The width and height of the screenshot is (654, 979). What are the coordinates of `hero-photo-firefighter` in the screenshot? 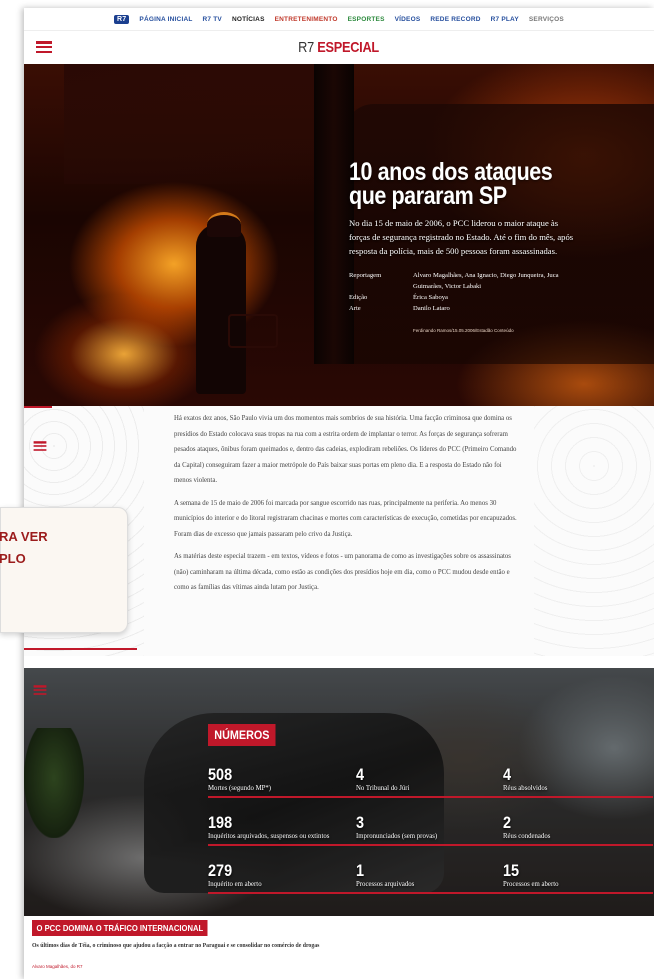 It's located at (221, 309).